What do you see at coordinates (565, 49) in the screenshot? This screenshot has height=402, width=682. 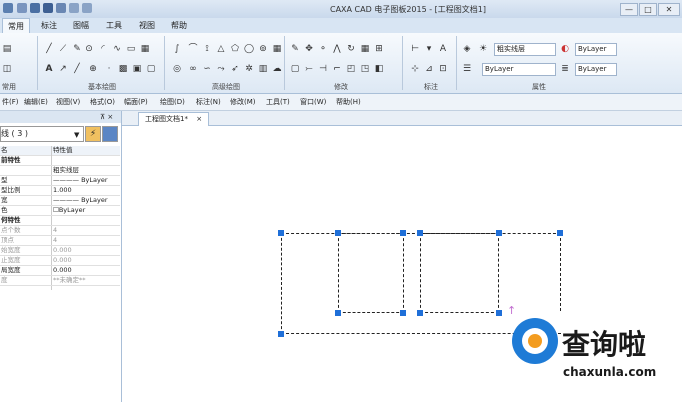 I see `color-wheel-icon: ◐` at bounding box center [565, 49].